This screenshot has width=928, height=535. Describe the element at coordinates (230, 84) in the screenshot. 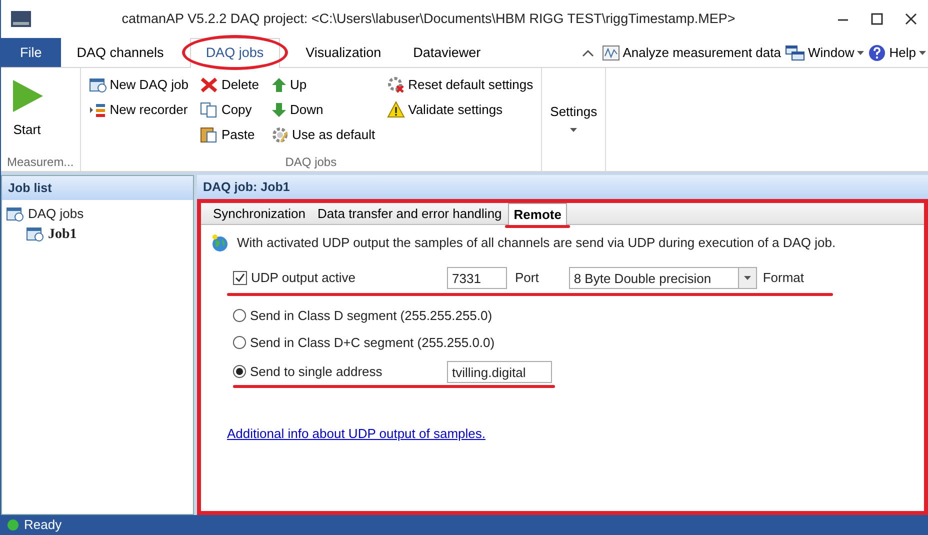

I see `ribbon-button: Delete` at that location.